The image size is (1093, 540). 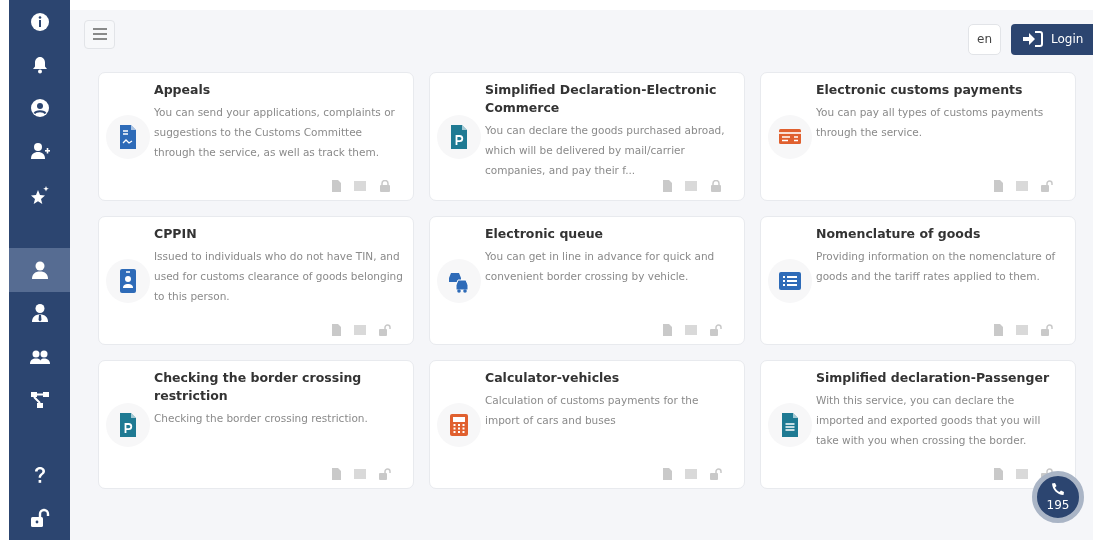 What do you see at coordinates (261, 418) in the screenshot?
I see `service-description: Checking the border crossing restriction.` at bounding box center [261, 418].